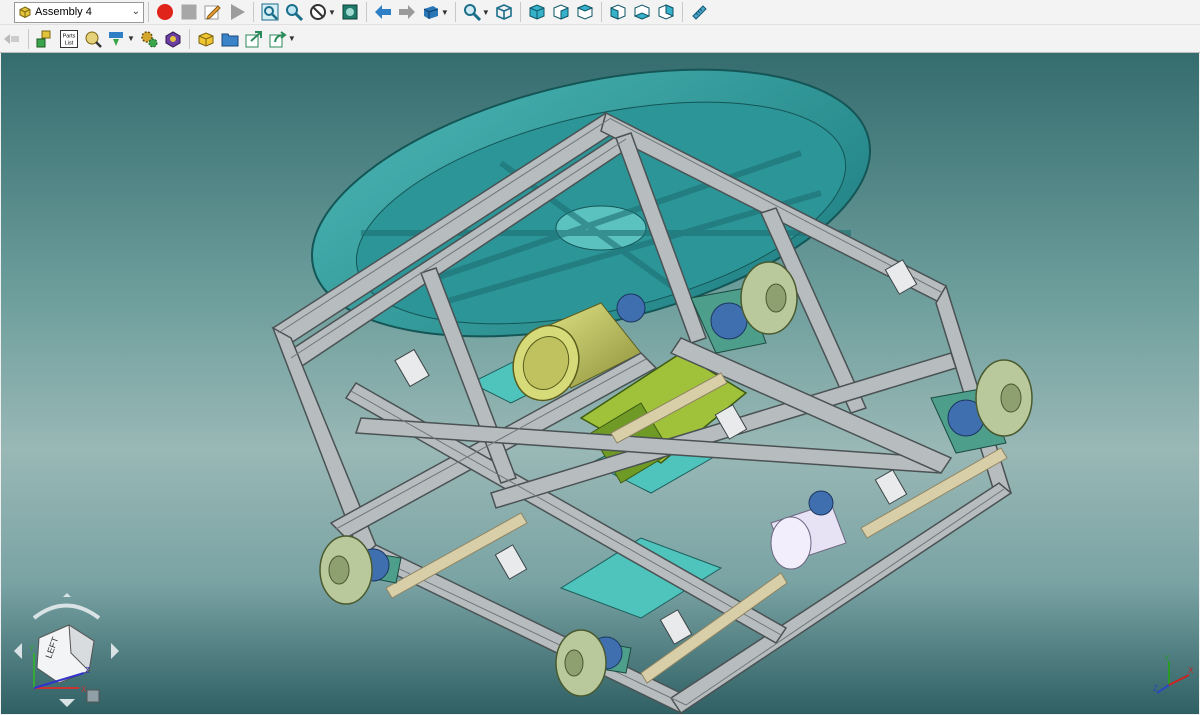 Image resolution: width=1200 pixels, height=715 pixels. I want to click on new-part-icon, so click(206, 39).